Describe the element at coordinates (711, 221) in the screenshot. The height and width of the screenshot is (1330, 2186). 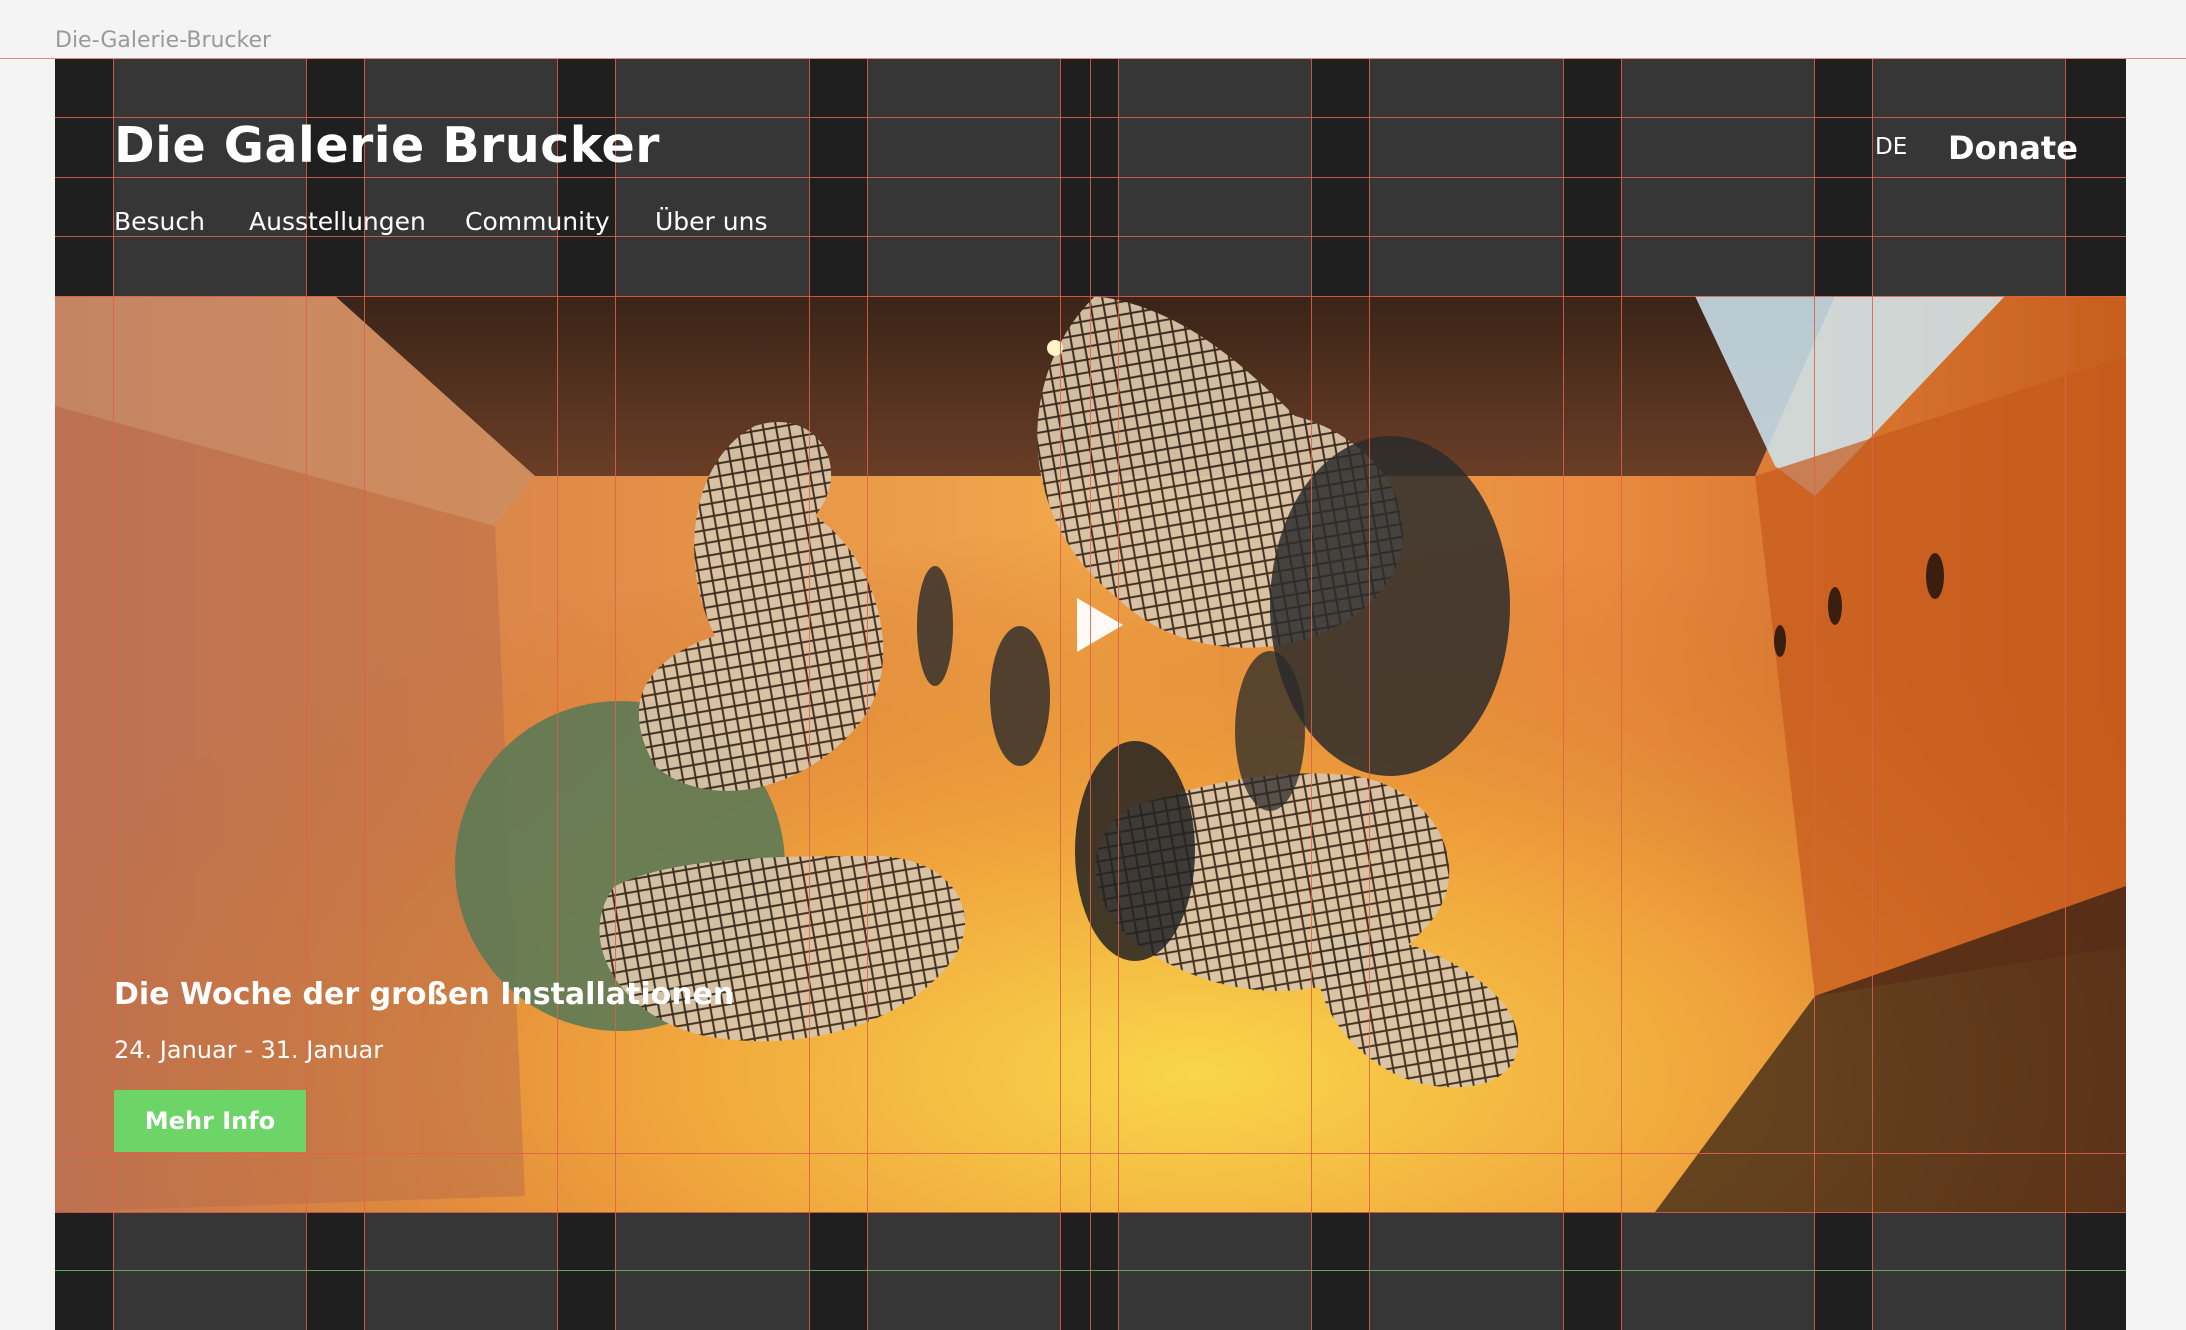
I see `nav-item-ueber-uns: Über uns` at that location.